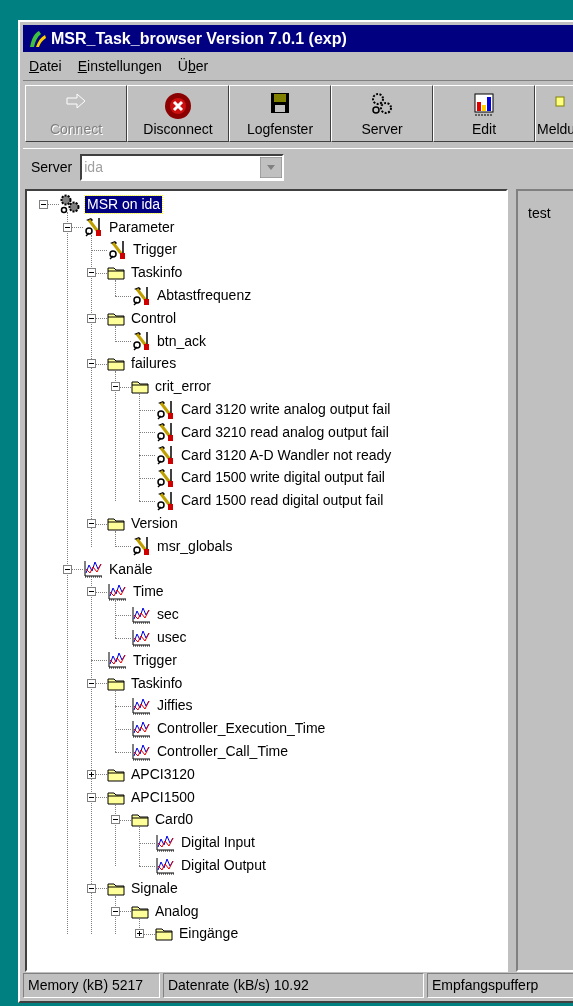 The height and width of the screenshot is (1006, 573). Describe the element at coordinates (154, 364) in the screenshot. I see `tree-item: failures` at that location.